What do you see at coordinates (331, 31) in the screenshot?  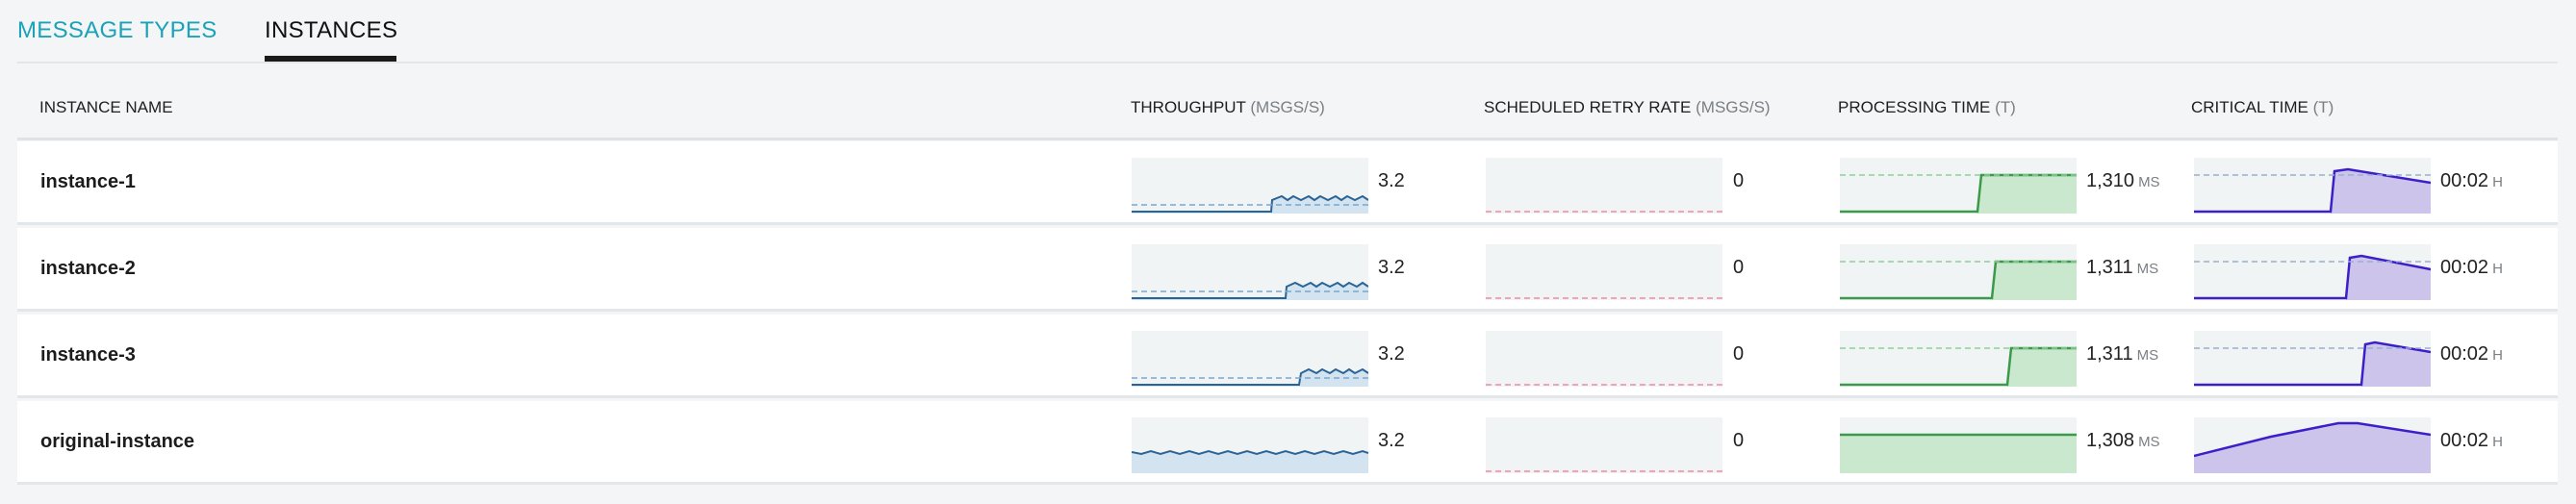 I see `tab-instances: INSTANCES` at bounding box center [331, 31].